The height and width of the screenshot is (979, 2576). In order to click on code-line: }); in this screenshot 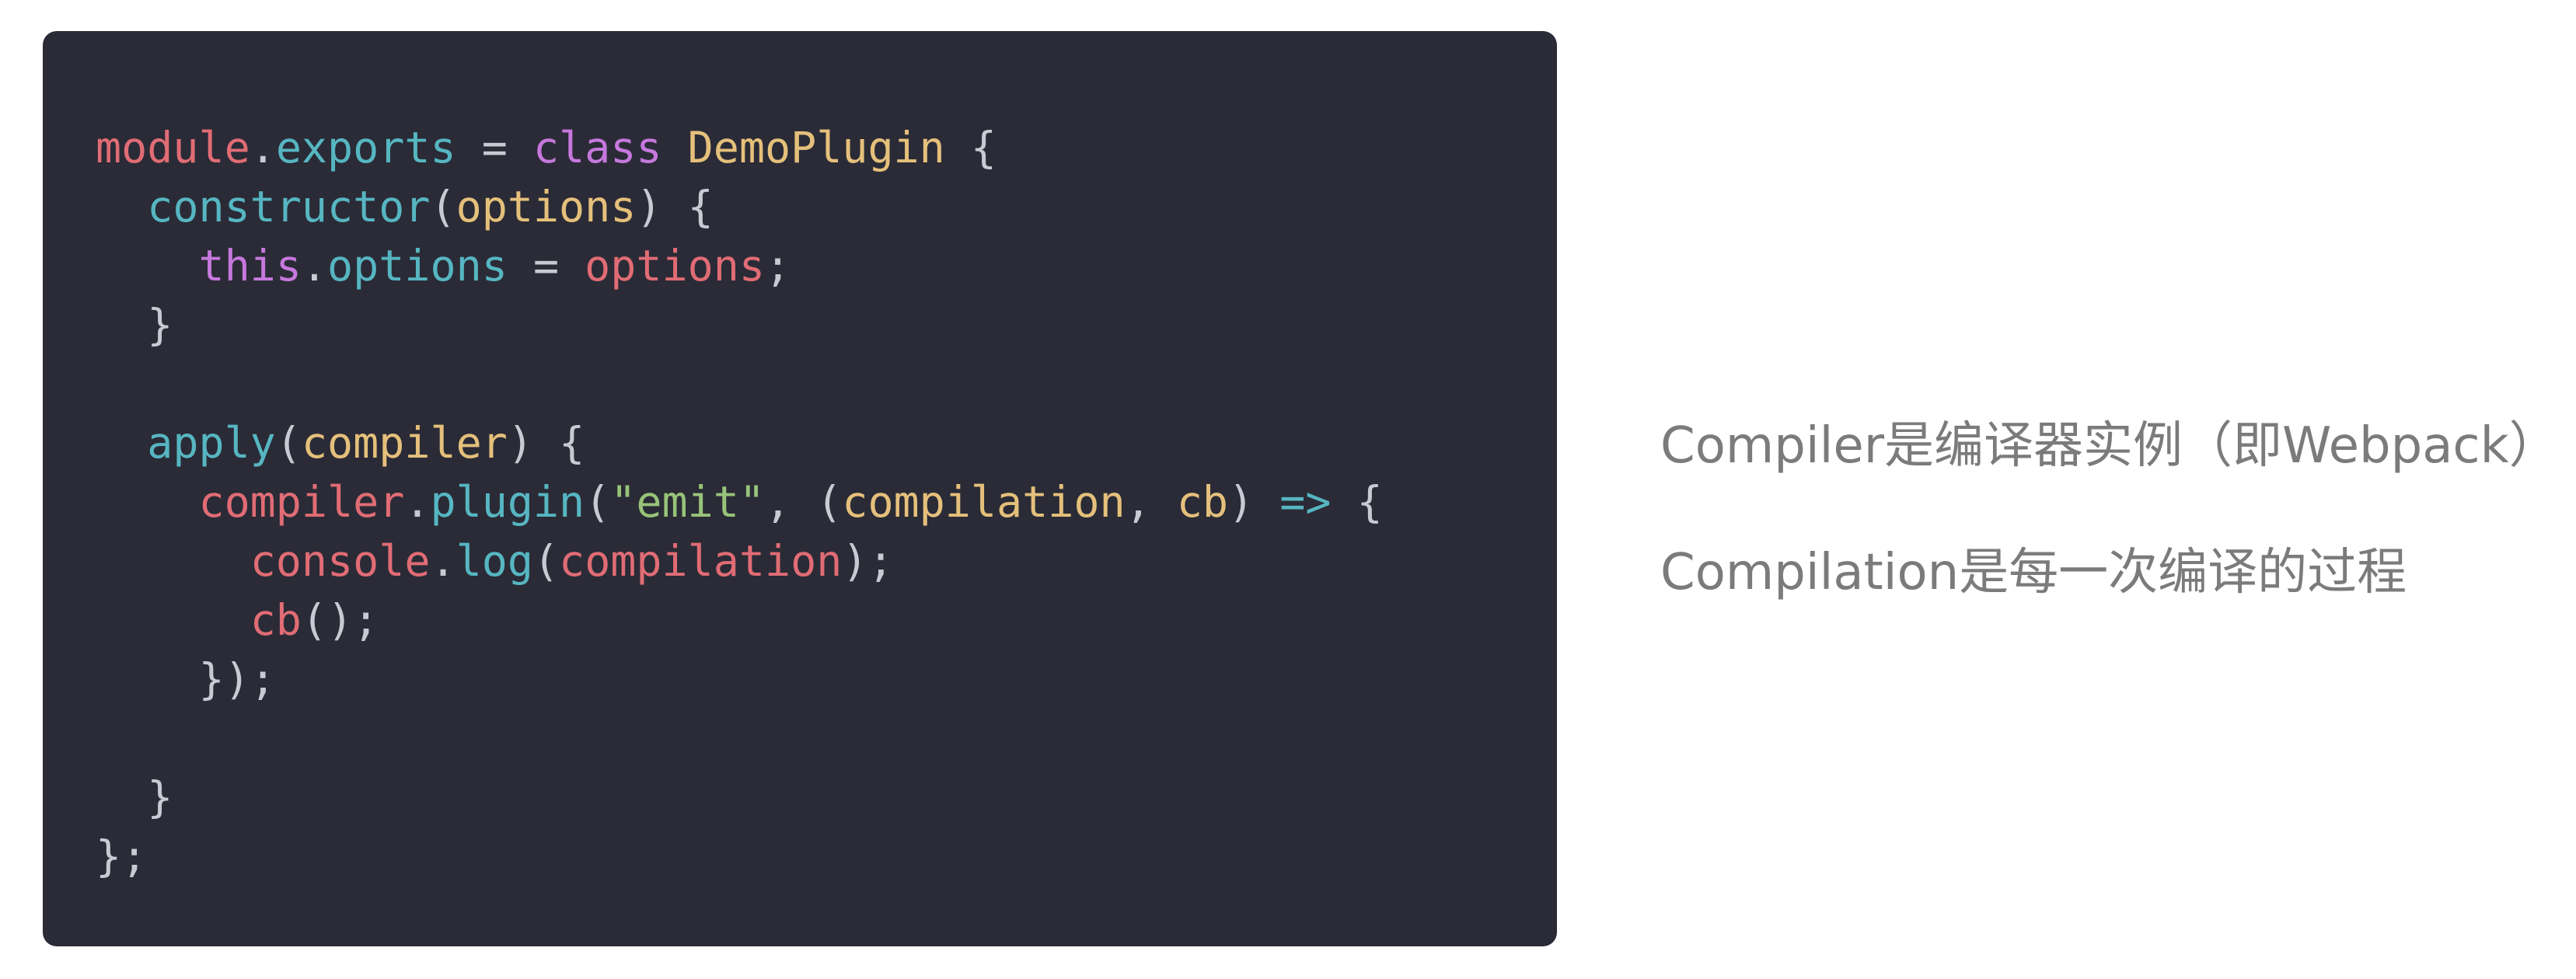, I will do `click(740, 679)`.